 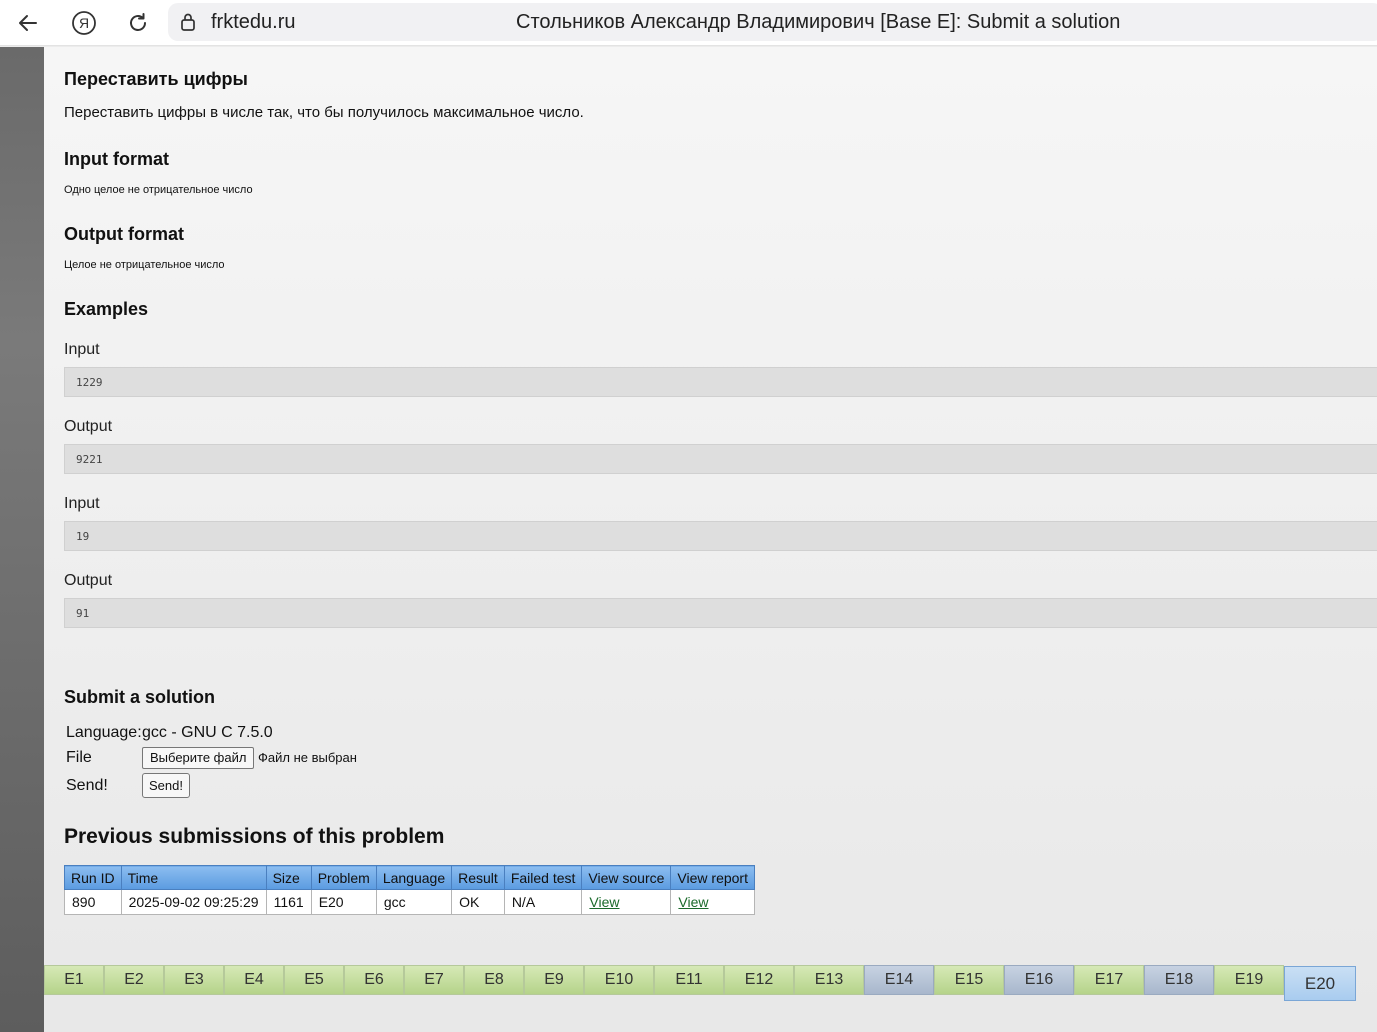 I want to click on tab-e5: E5, so click(x=314, y=980).